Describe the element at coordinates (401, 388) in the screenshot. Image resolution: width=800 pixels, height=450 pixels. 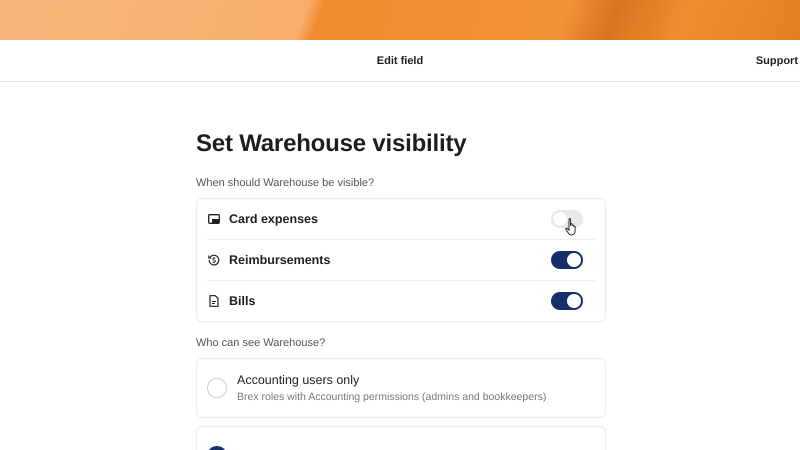
I see `option-card: Accounting users only Brex roles with Accounting permissions (admins and bookkeepers)` at that location.